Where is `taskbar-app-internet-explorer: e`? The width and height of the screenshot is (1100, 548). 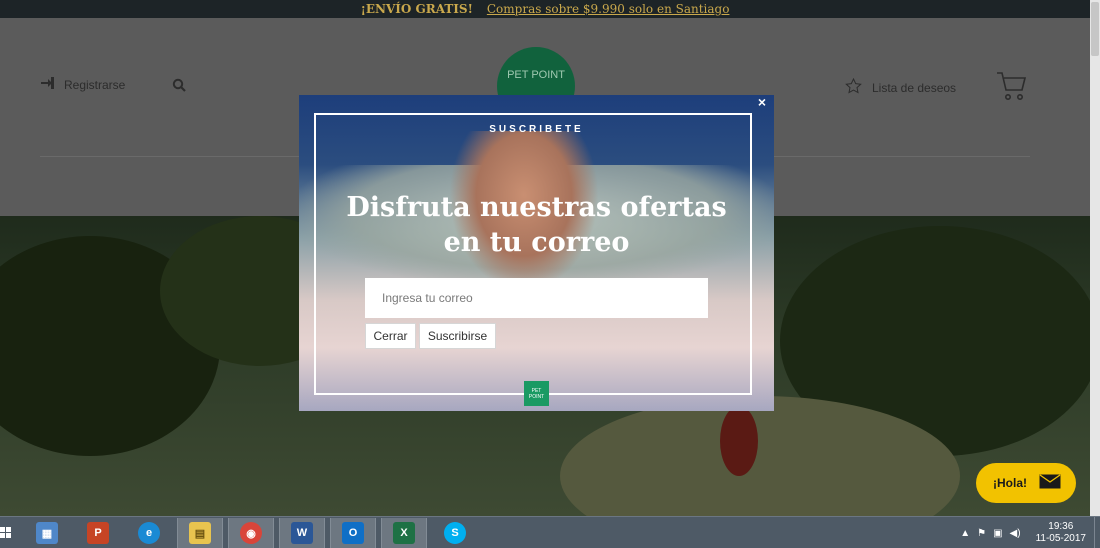 taskbar-app-internet-explorer: e is located at coordinates (149, 533).